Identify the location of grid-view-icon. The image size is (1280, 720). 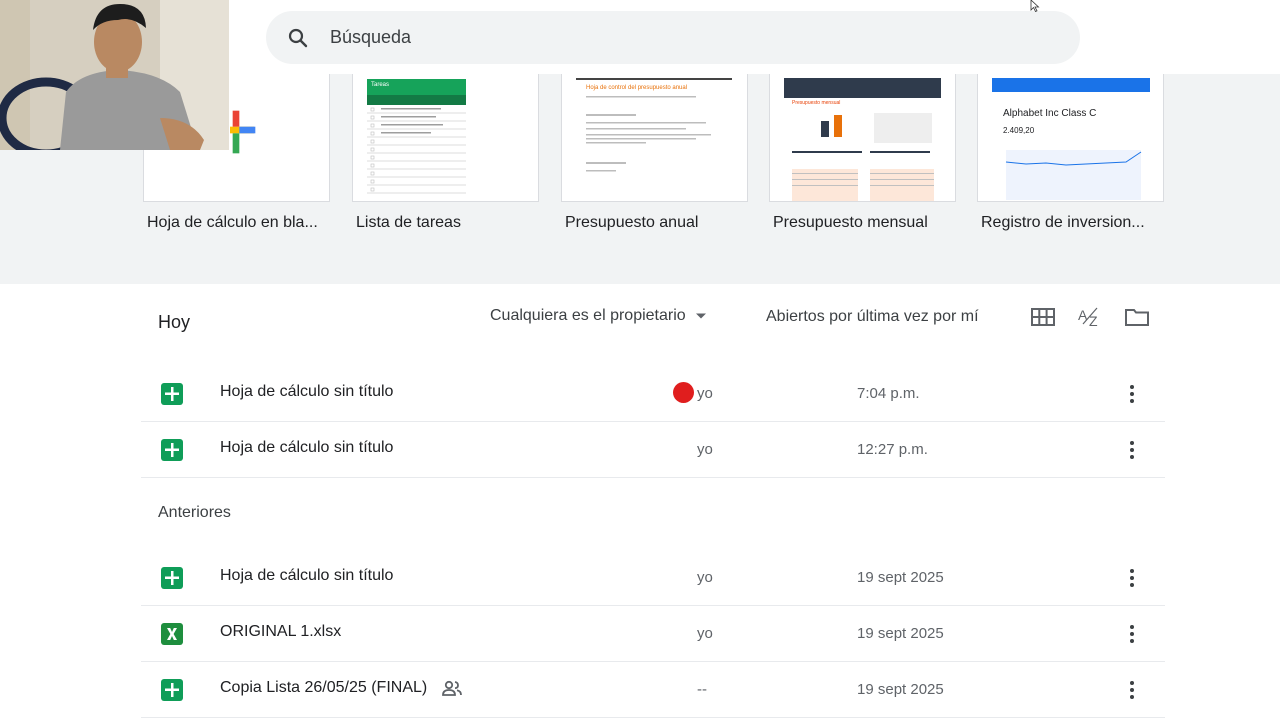
(1043, 317).